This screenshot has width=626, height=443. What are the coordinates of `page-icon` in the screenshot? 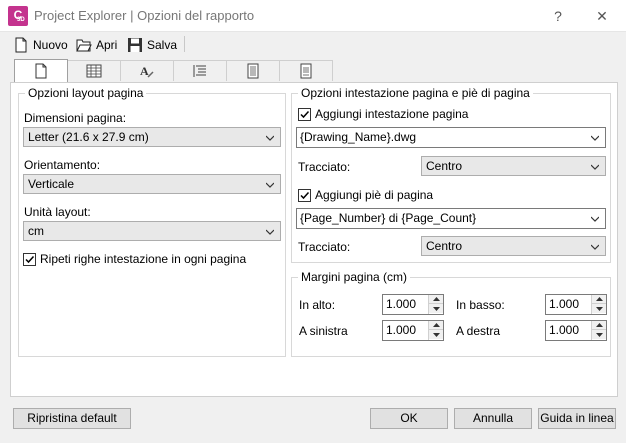 It's located at (41, 71).